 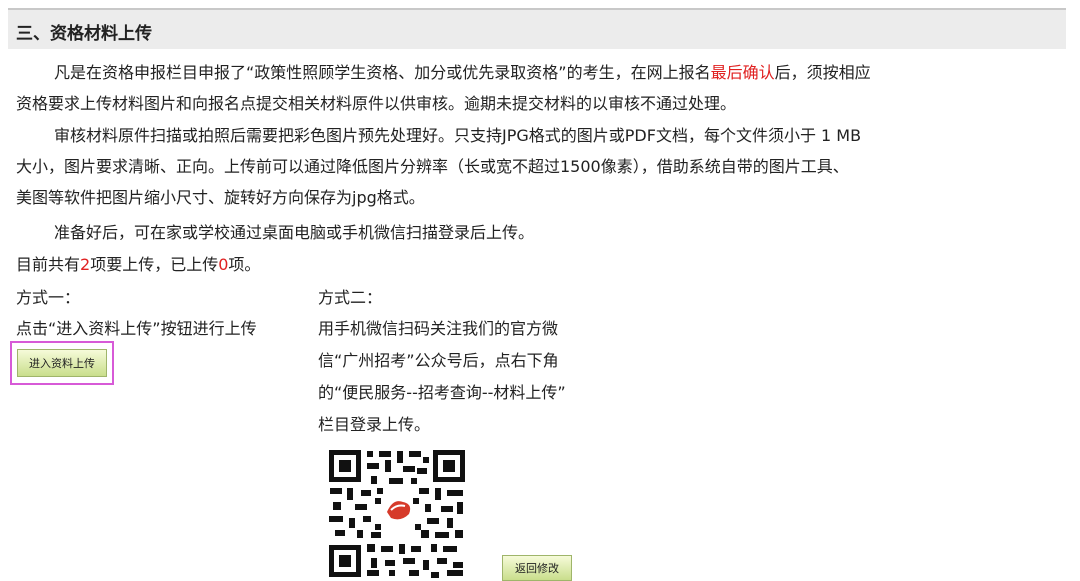 I want to click on uploaded-count: 0, so click(x=223, y=264).